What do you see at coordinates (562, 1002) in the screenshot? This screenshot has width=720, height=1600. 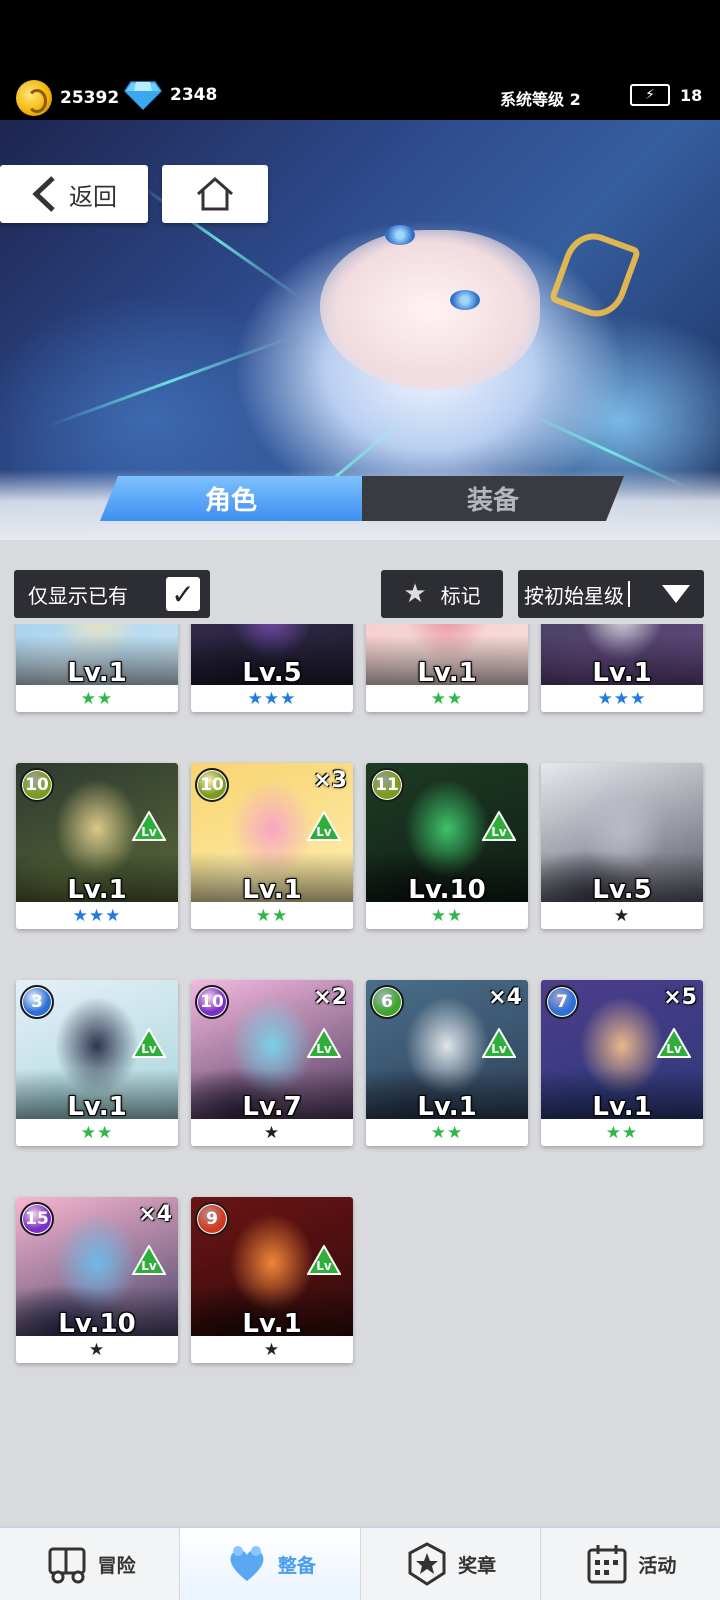 I see `rank-badge: 7` at bounding box center [562, 1002].